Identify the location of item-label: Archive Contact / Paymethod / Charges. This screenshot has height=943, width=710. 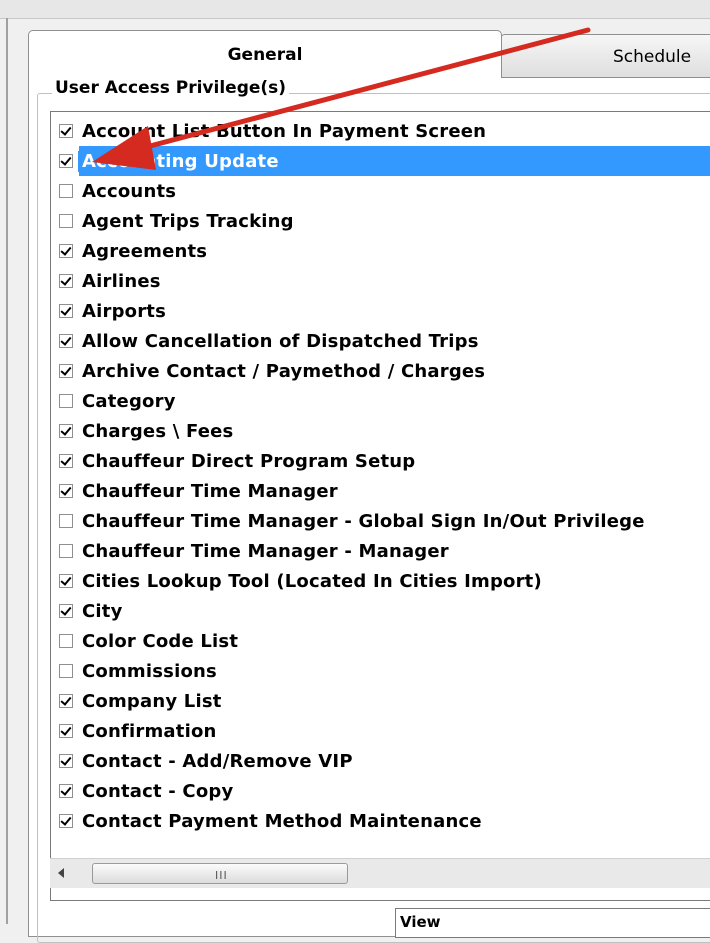
(284, 371).